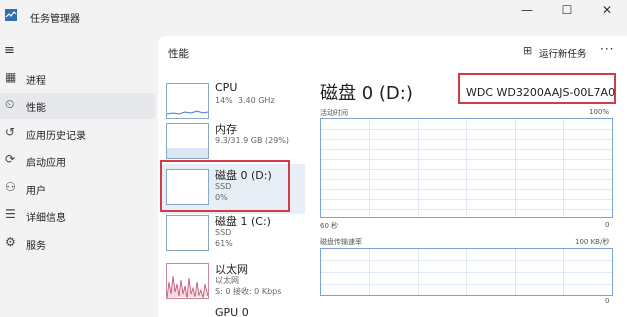 This screenshot has width=627, height=317. What do you see at coordinates (187, 141) in the screenshot?
I see `memory-thumbnail-graph` at bounding box center [187, 141].